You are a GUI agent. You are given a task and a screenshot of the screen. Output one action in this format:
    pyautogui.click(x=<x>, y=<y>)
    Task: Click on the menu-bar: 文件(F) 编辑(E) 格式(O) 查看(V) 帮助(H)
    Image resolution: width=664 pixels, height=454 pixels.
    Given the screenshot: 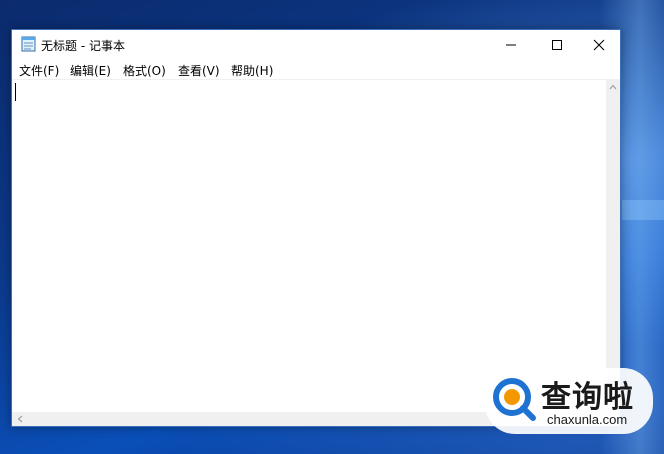 What is the action you would take?
    pyautogui.click(x=316, y=69)
    